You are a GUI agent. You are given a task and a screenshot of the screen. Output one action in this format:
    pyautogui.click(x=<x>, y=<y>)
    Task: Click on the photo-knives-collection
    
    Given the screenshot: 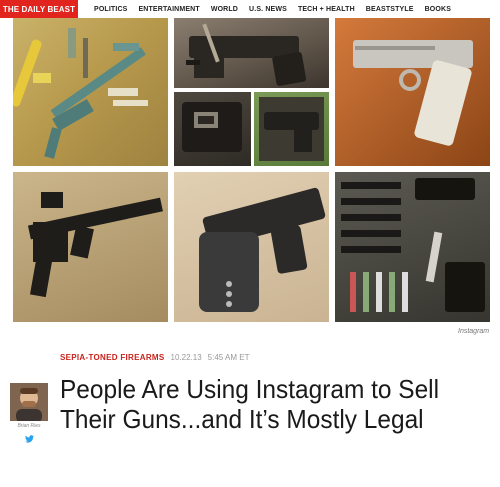 What is the action you would take?
    pyautogui.click(x=412, y=247)
    